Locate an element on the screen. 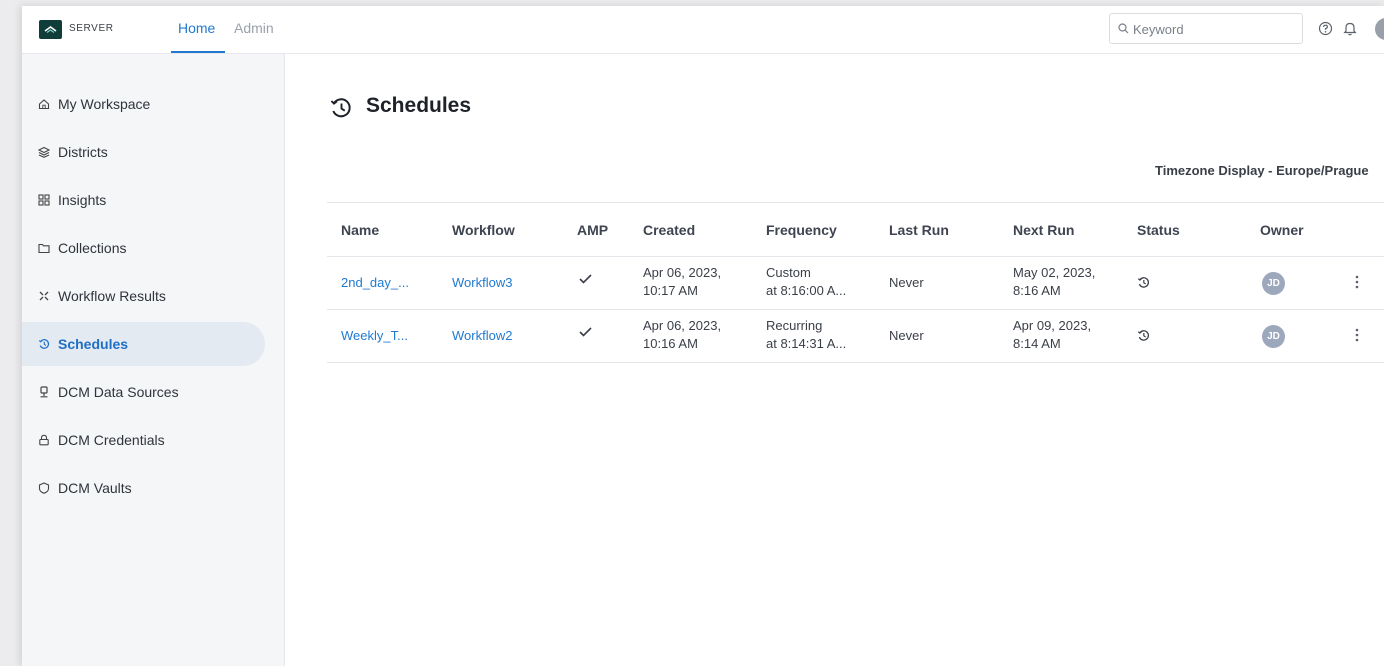  column-header-next-run: Next Run is located at coordinates (1043, 230).